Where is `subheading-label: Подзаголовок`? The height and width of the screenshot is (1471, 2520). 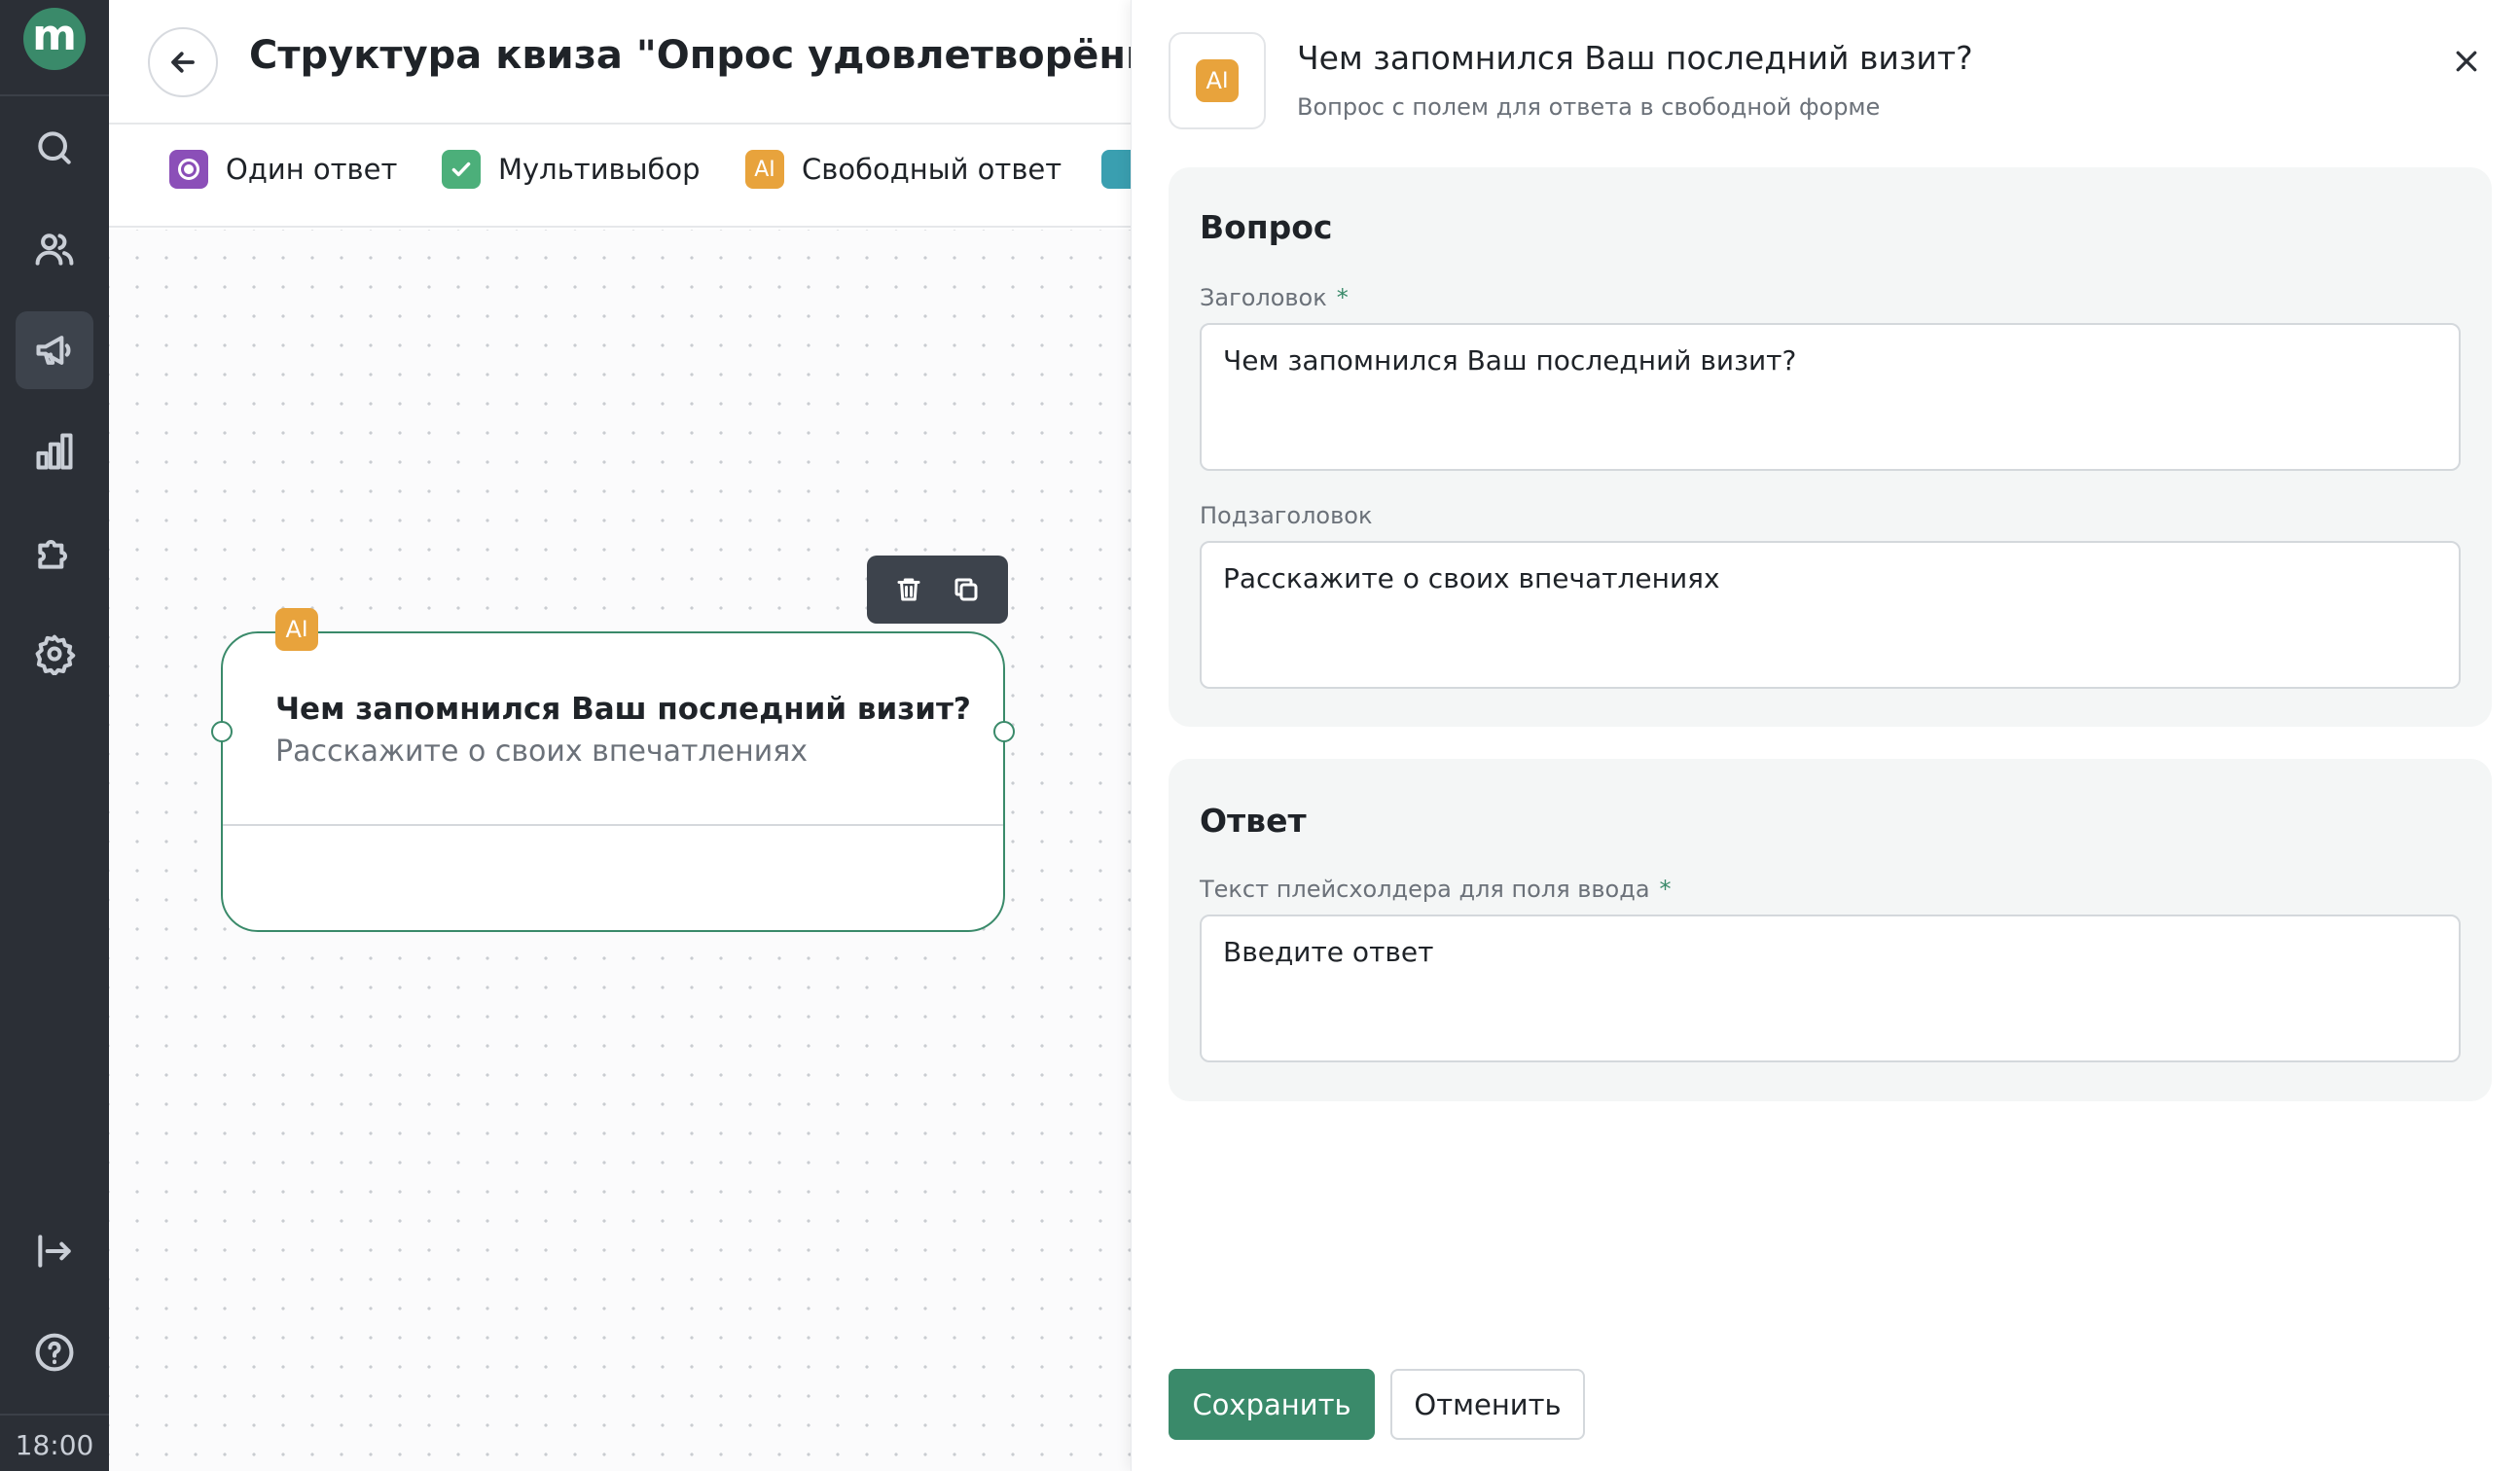
subheading-label: Подзаголовок is located at coordinates (1286, 516).